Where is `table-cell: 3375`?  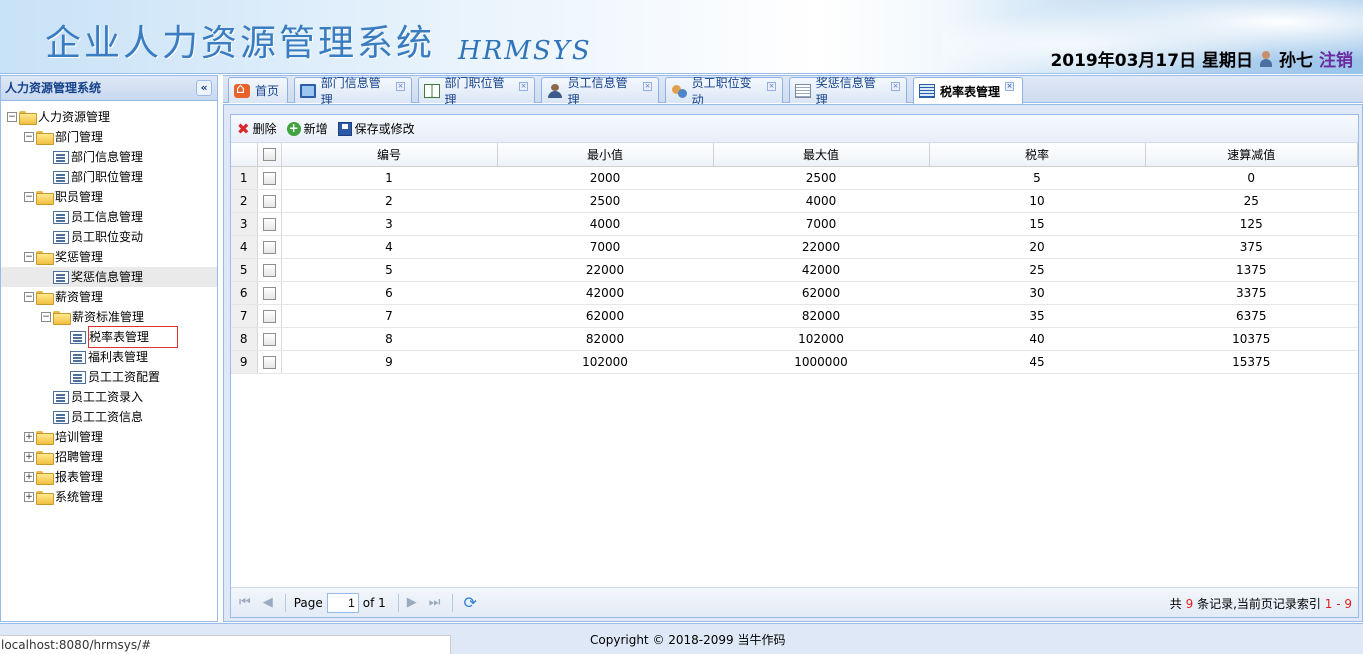
table-cell: 3375 is located at coordinates (1251, 293).